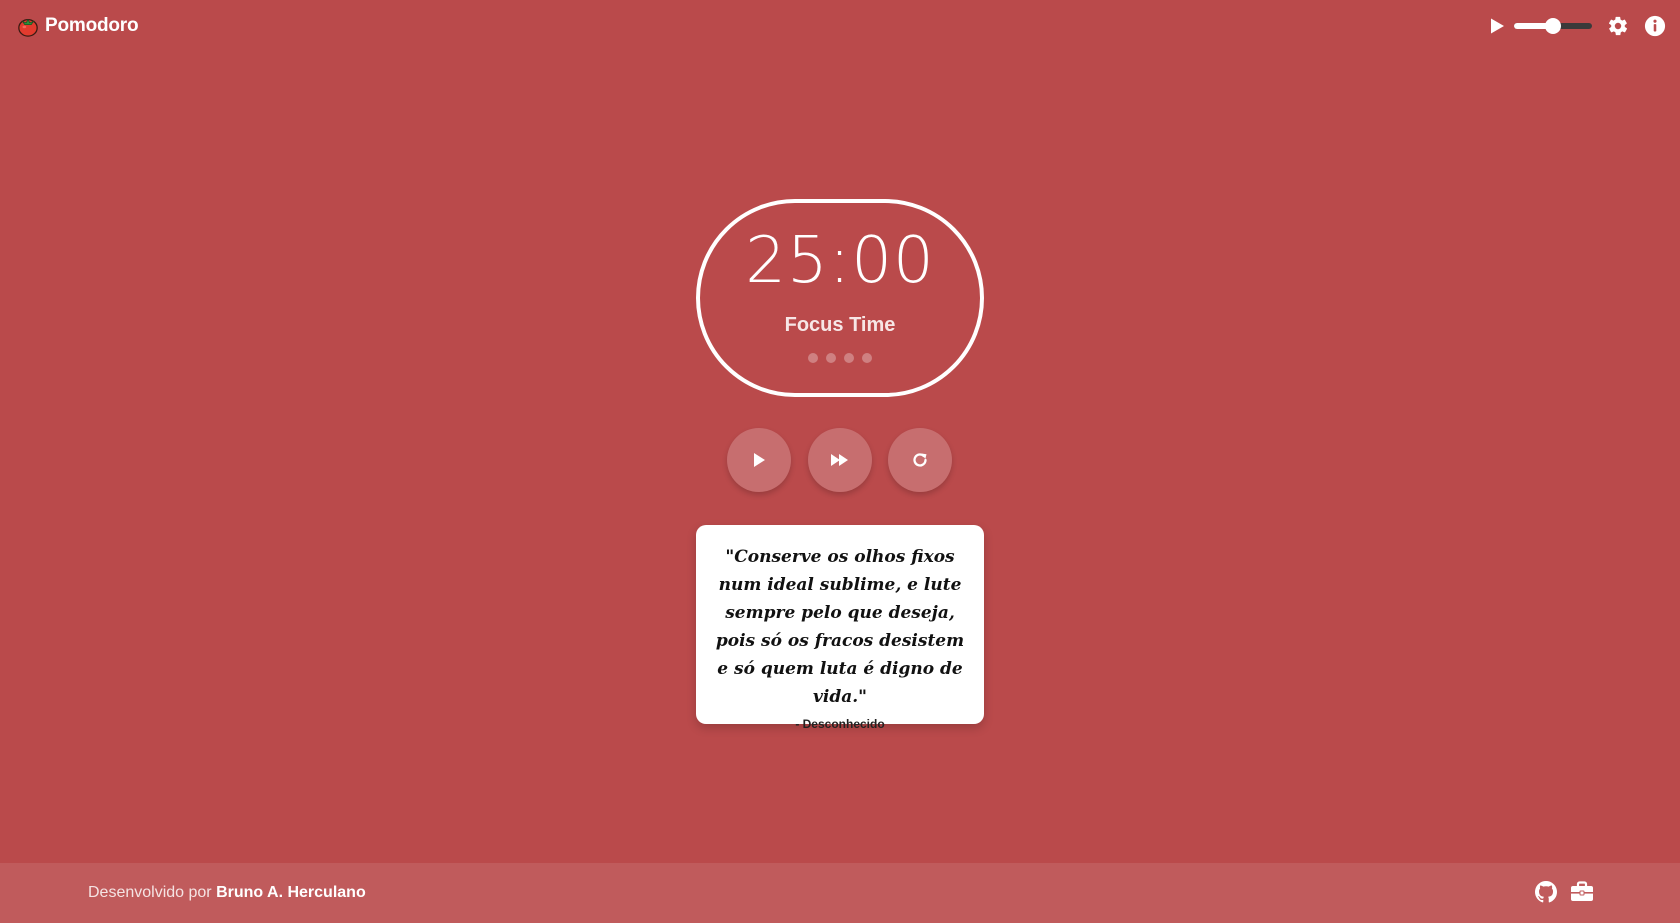  What do you see at coordinates (1655, 26) in the screenshot?
I see `info-icon` at bounding box center [1655, 26].